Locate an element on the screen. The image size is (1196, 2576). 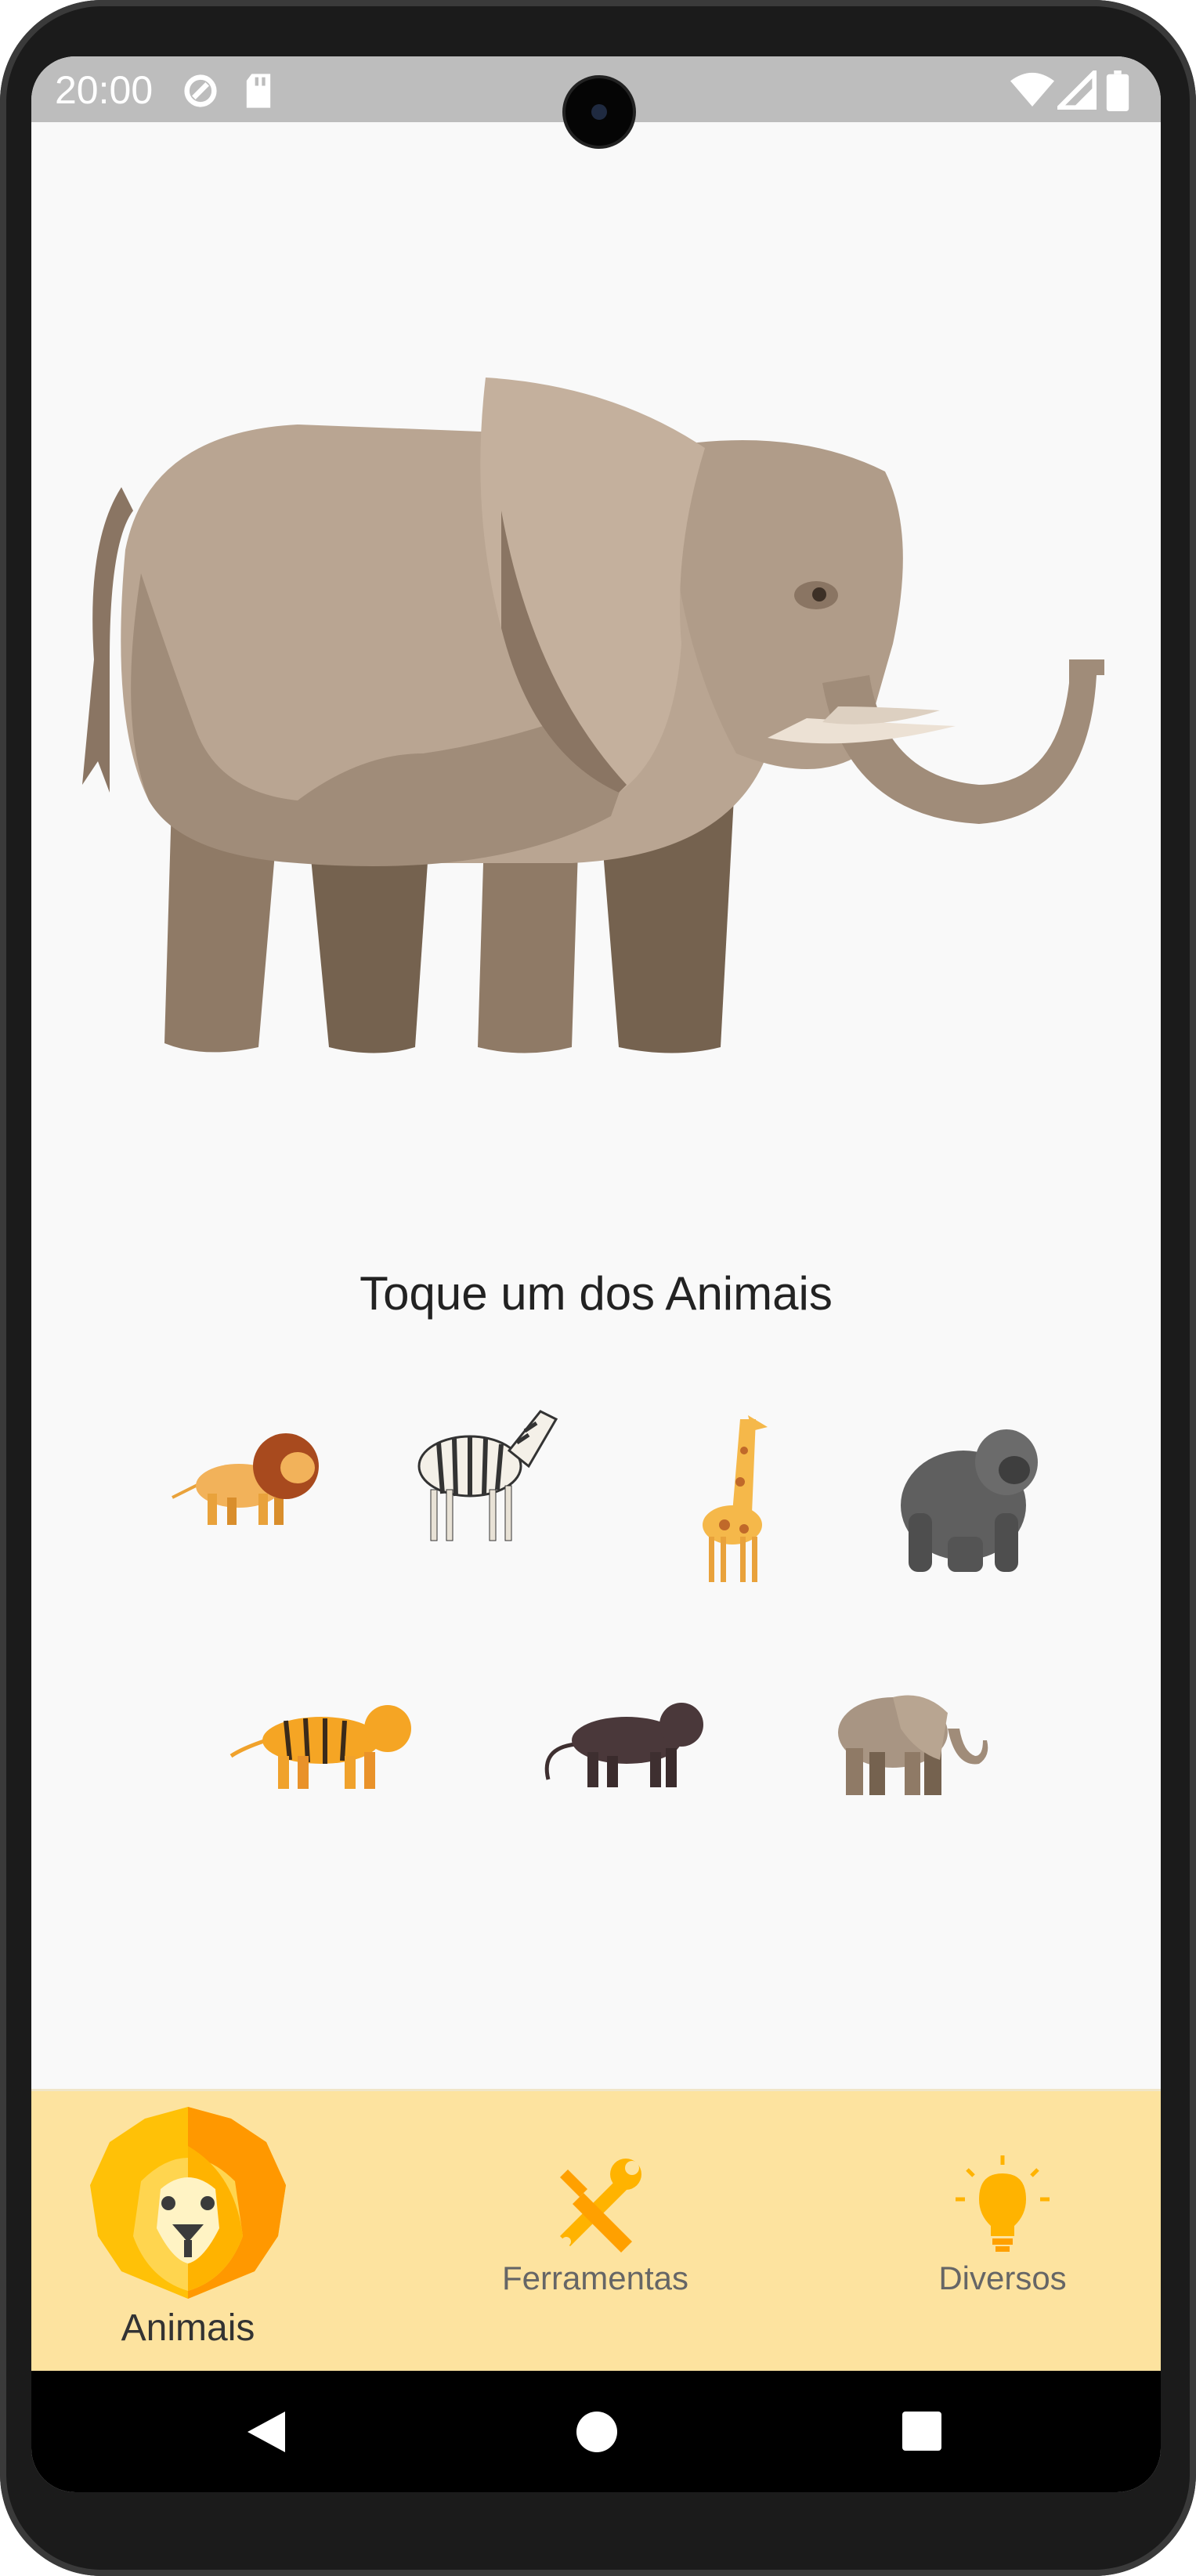
battery-icon is located at coordinates (1117, 90).